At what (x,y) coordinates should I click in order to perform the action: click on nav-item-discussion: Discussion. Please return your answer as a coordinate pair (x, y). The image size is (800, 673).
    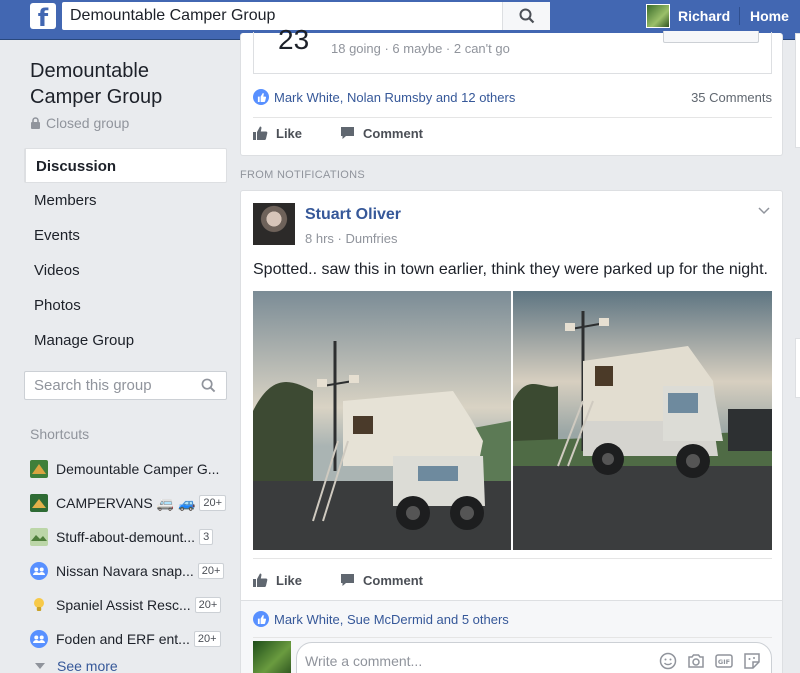
    Looking at the image, I should click on (125, 165).